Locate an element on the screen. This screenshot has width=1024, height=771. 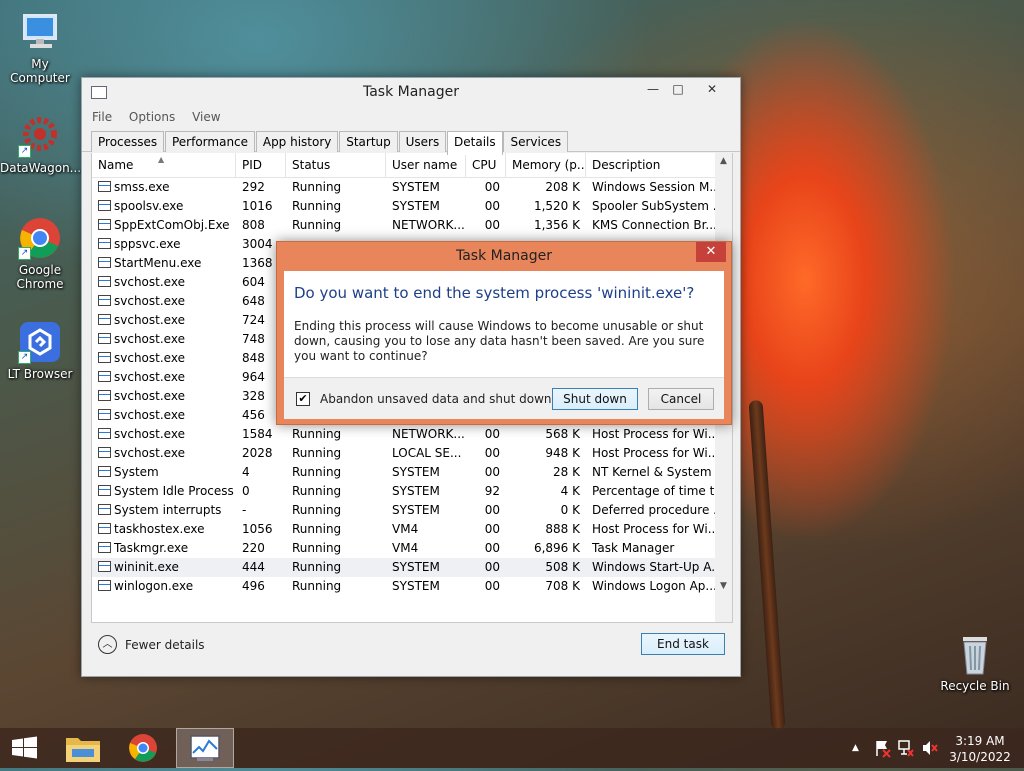
column-header-name: ▲ Name is located at coordinates (164, 165).